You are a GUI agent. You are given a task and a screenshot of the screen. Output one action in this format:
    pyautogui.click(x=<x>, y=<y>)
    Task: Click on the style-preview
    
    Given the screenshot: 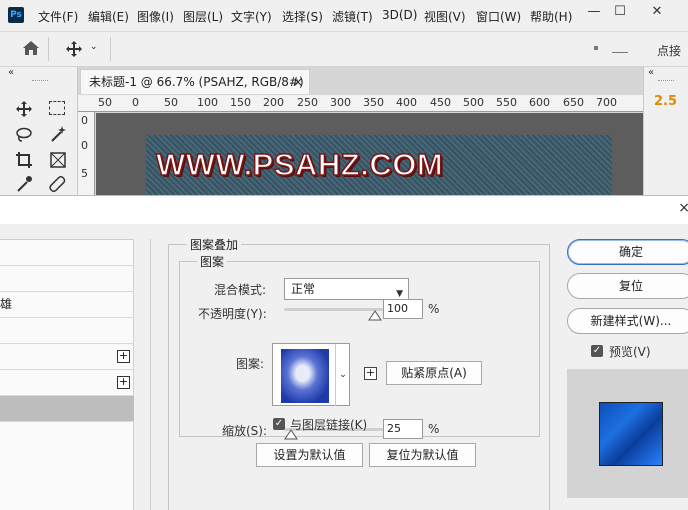 What is the action you would take?
    pyautogui.click(x=627, y=433)
    